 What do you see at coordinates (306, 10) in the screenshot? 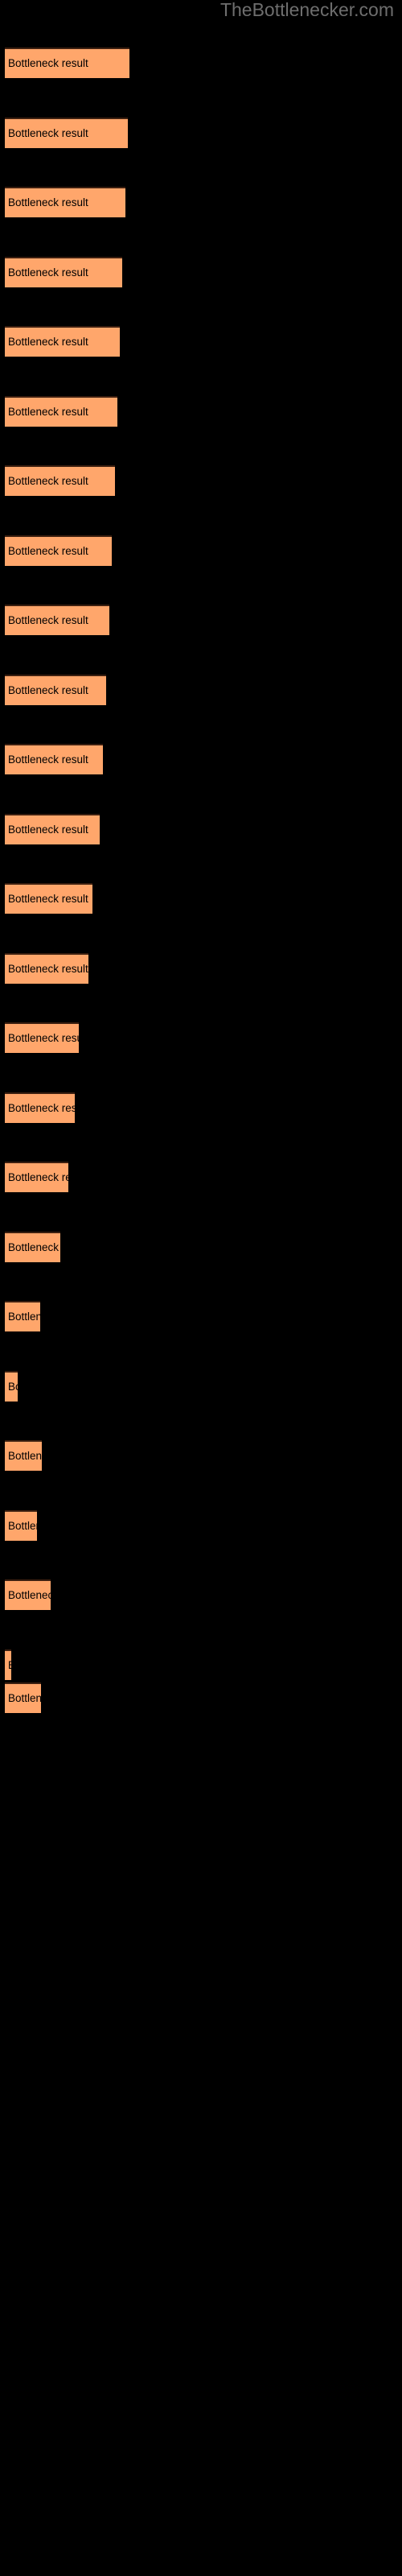
I see `site-watermark: TheBottlenecker.com` at bounding box center [306, 10].